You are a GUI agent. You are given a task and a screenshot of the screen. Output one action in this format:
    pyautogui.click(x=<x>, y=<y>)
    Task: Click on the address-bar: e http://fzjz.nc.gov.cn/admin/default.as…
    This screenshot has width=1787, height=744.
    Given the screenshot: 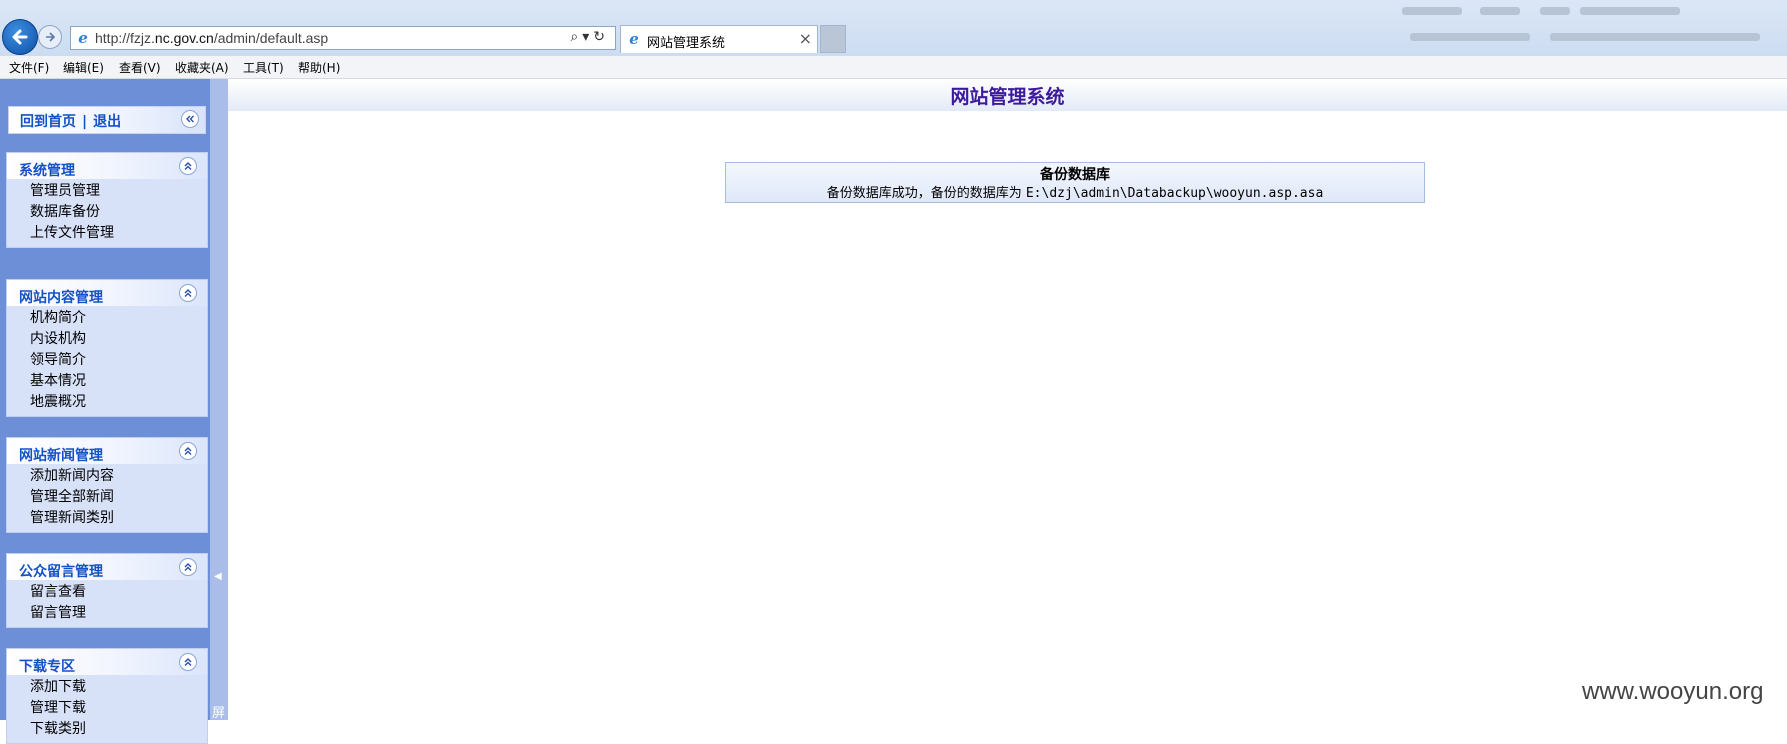 What is the action you would take?
    pyautogui.click(x=343, y=38)
    